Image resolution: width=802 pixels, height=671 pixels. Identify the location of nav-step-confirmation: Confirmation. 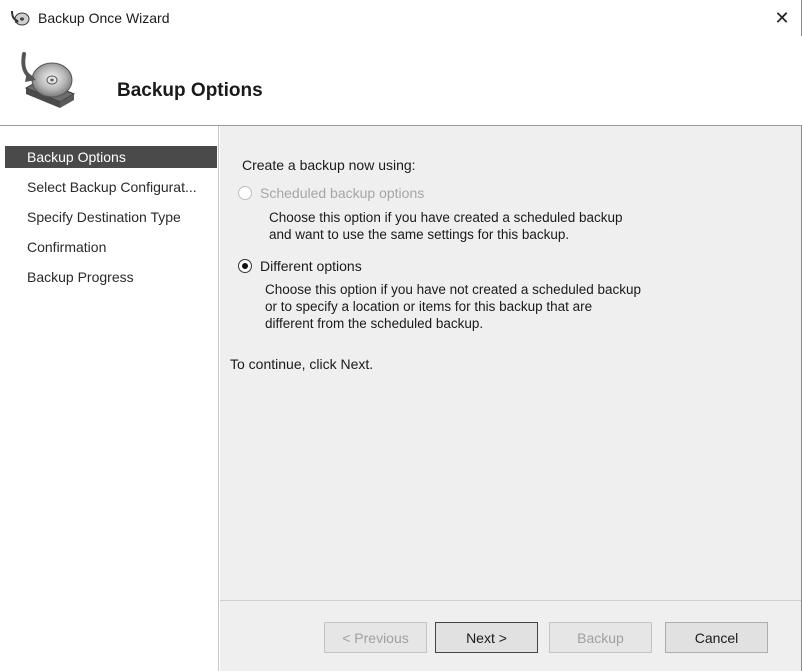
(111, 247).